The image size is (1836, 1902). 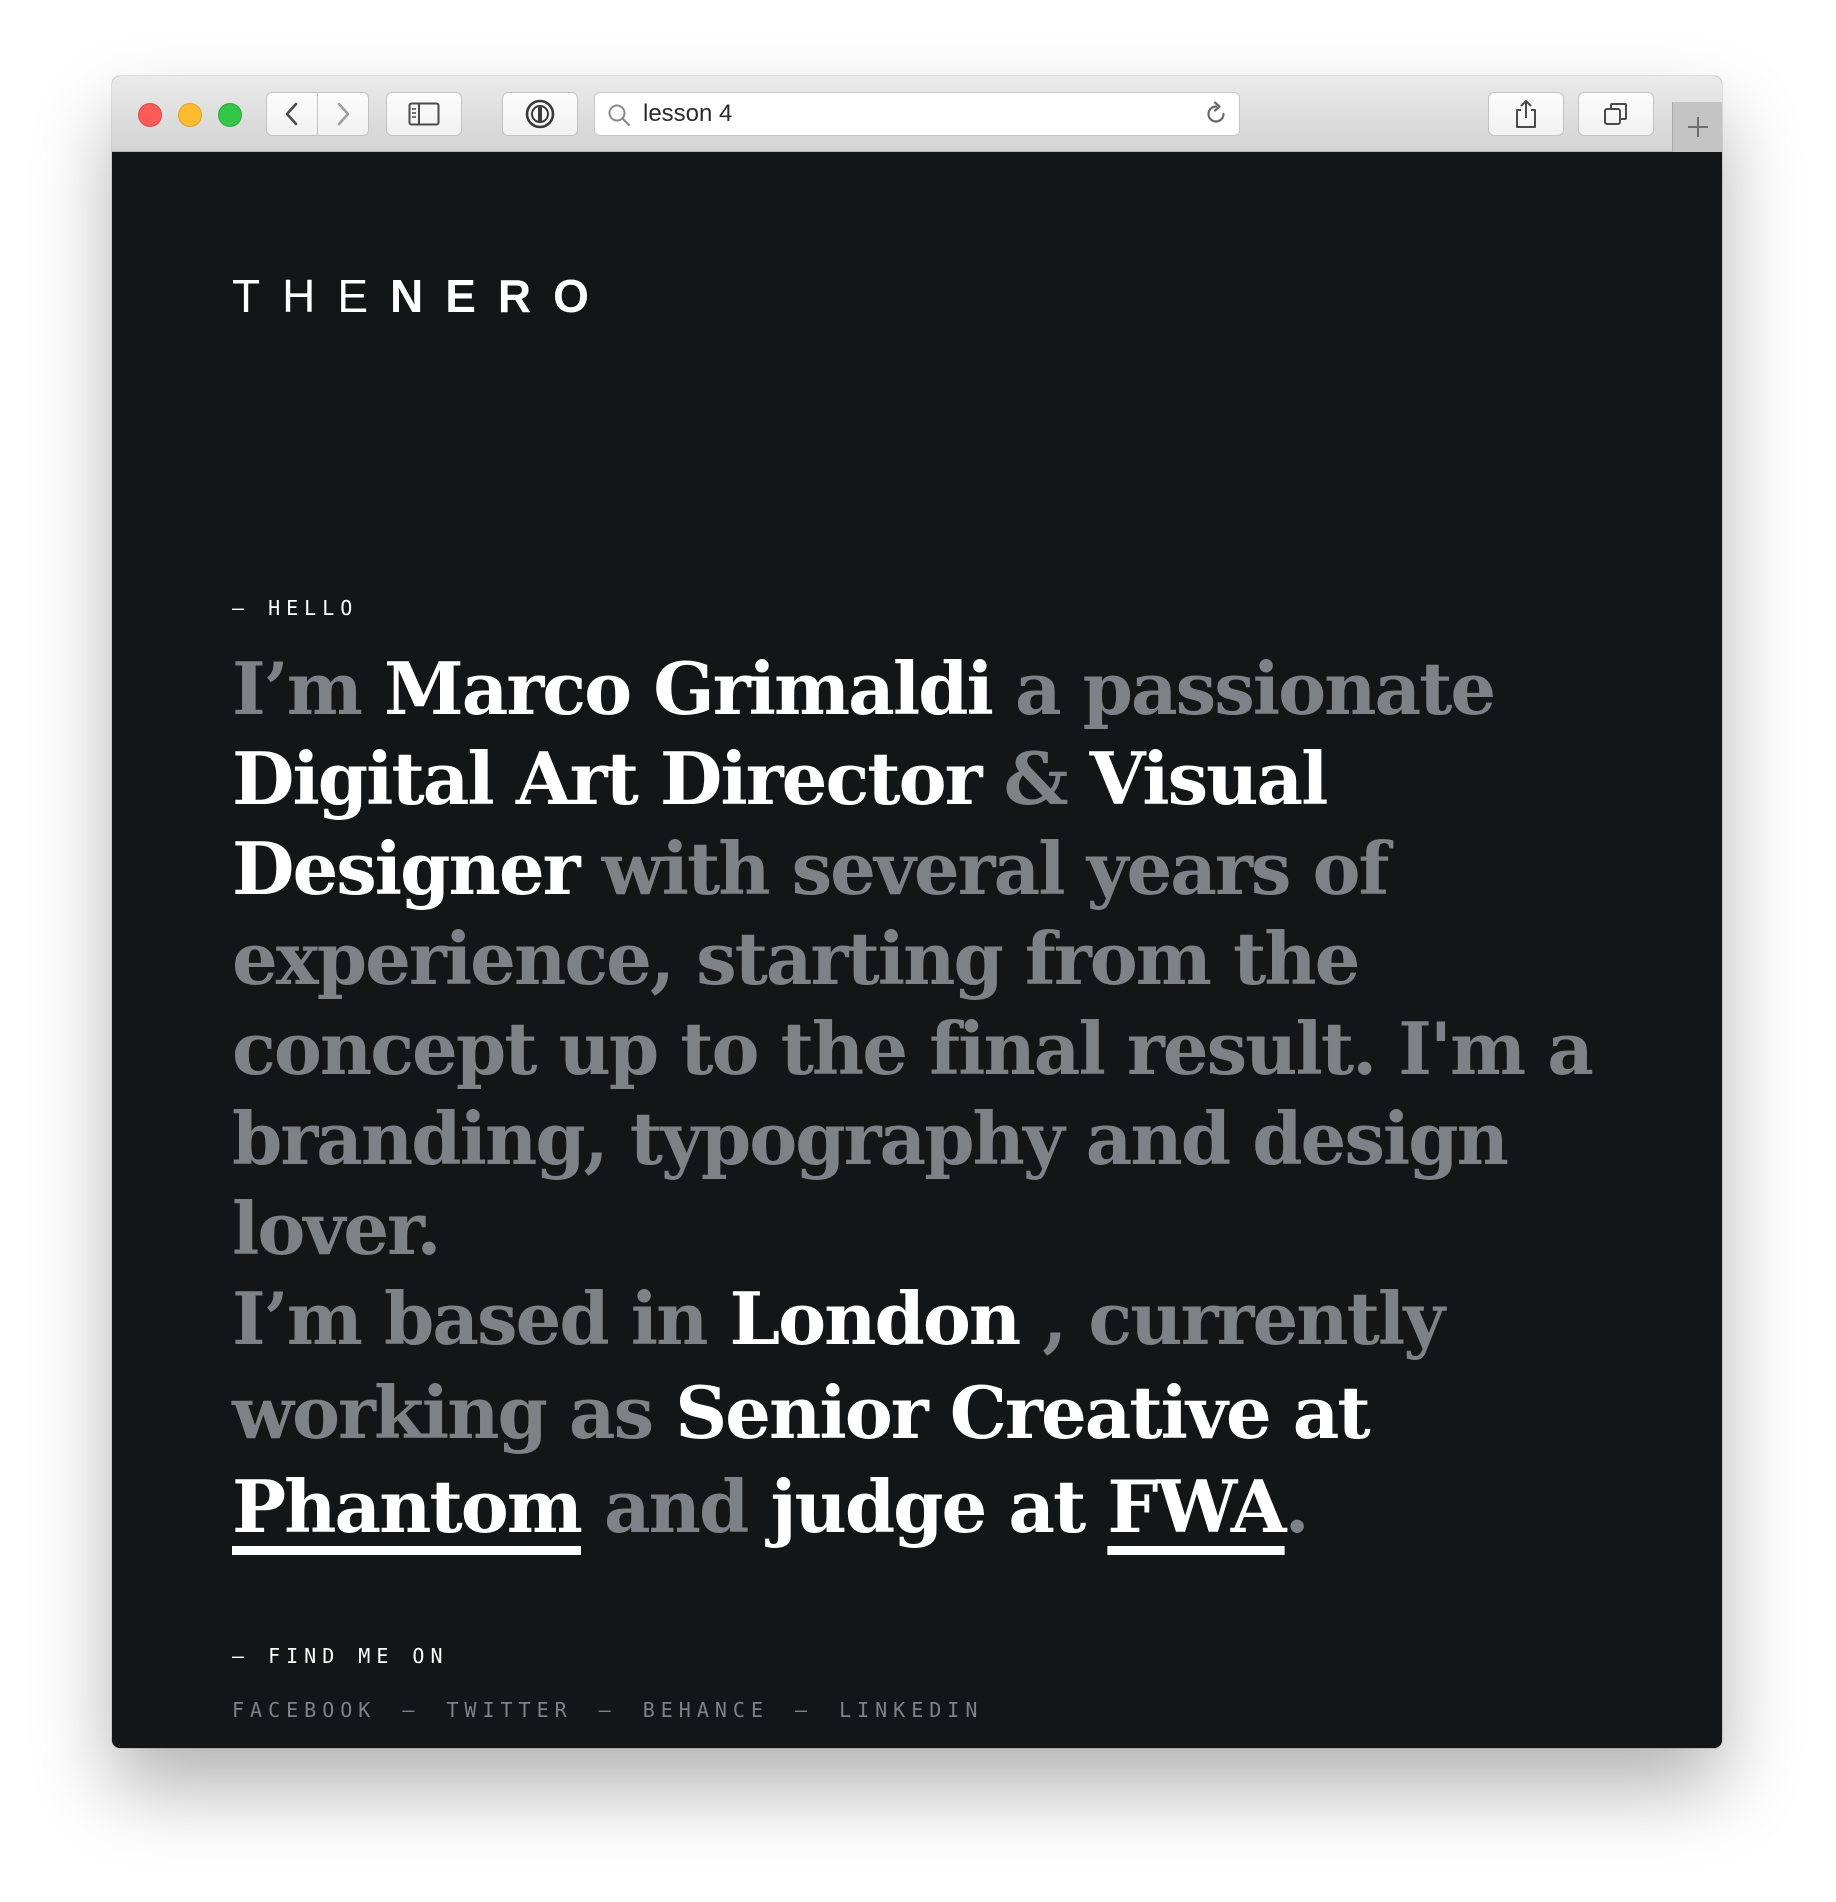 I want to click on linkedin-link: LINKEDIN, so click(x=911, y=1710).